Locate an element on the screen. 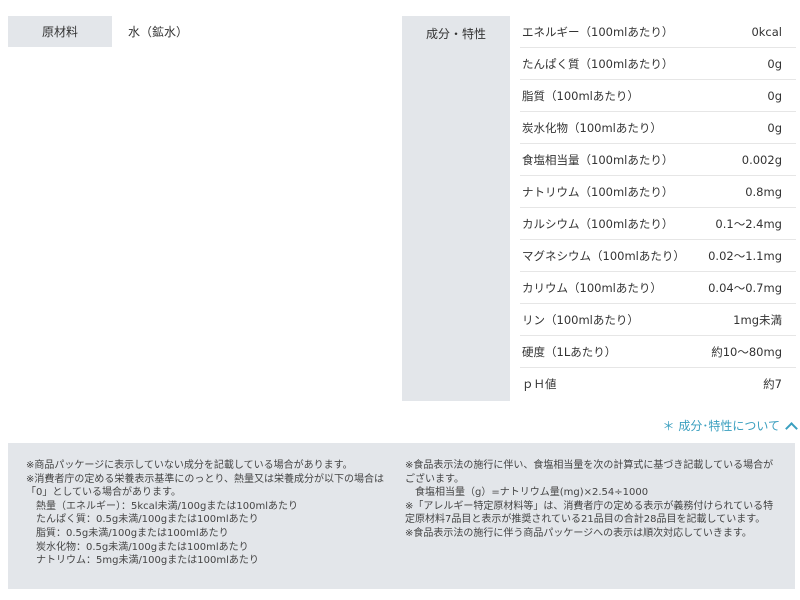  nutrition-row-fat: 脂質（100mlあたり） 0g is located at coordinates (658, 96).